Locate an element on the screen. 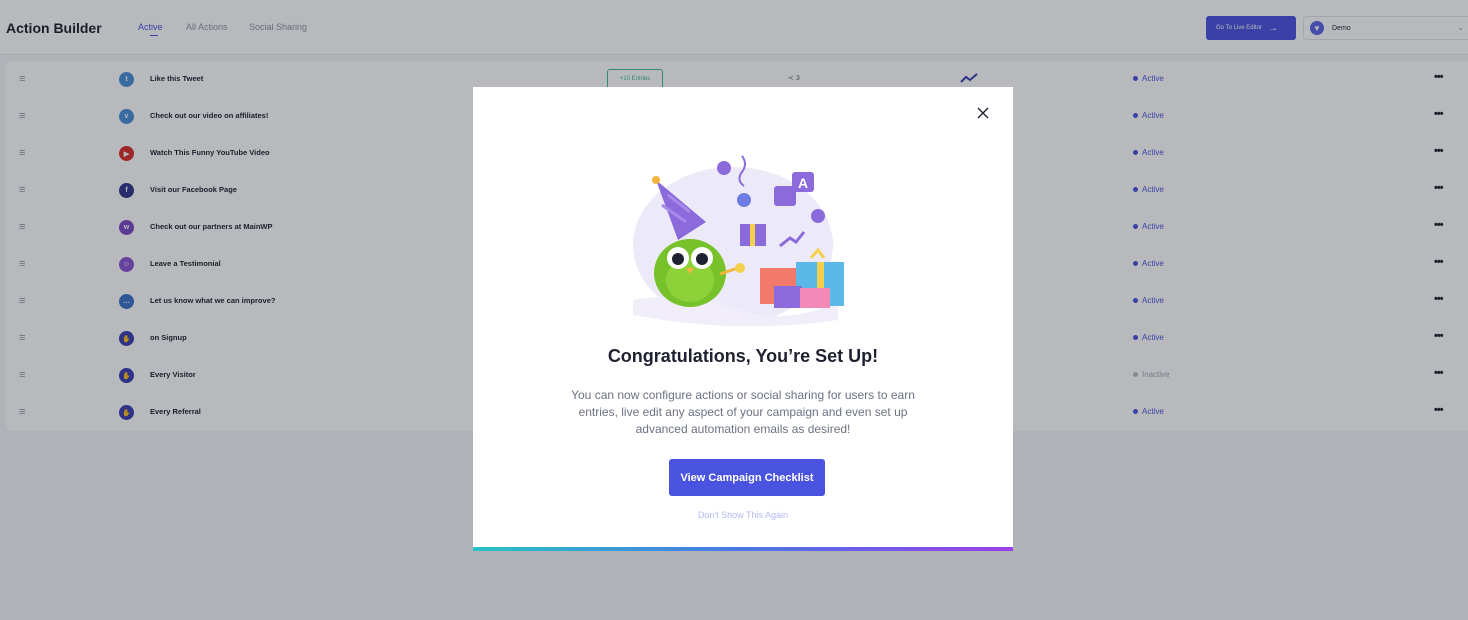 Image resolution: width=1468 pixels, height=620 pixels. dont-show-again-link: Don't Show This Again is located at coordinates (743, 515).